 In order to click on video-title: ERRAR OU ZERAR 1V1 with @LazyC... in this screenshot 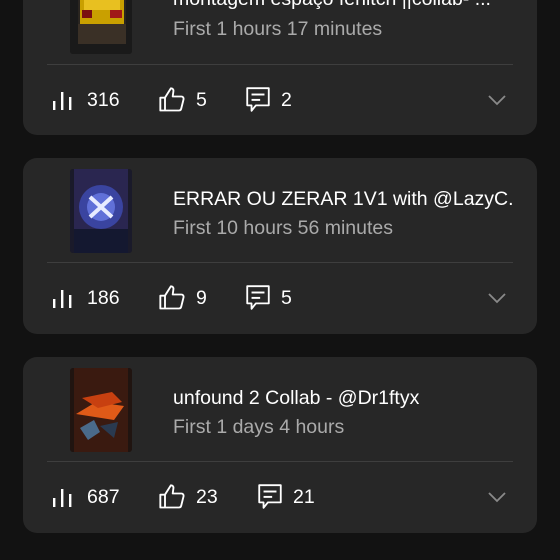, I will do `click(343, 199)`.